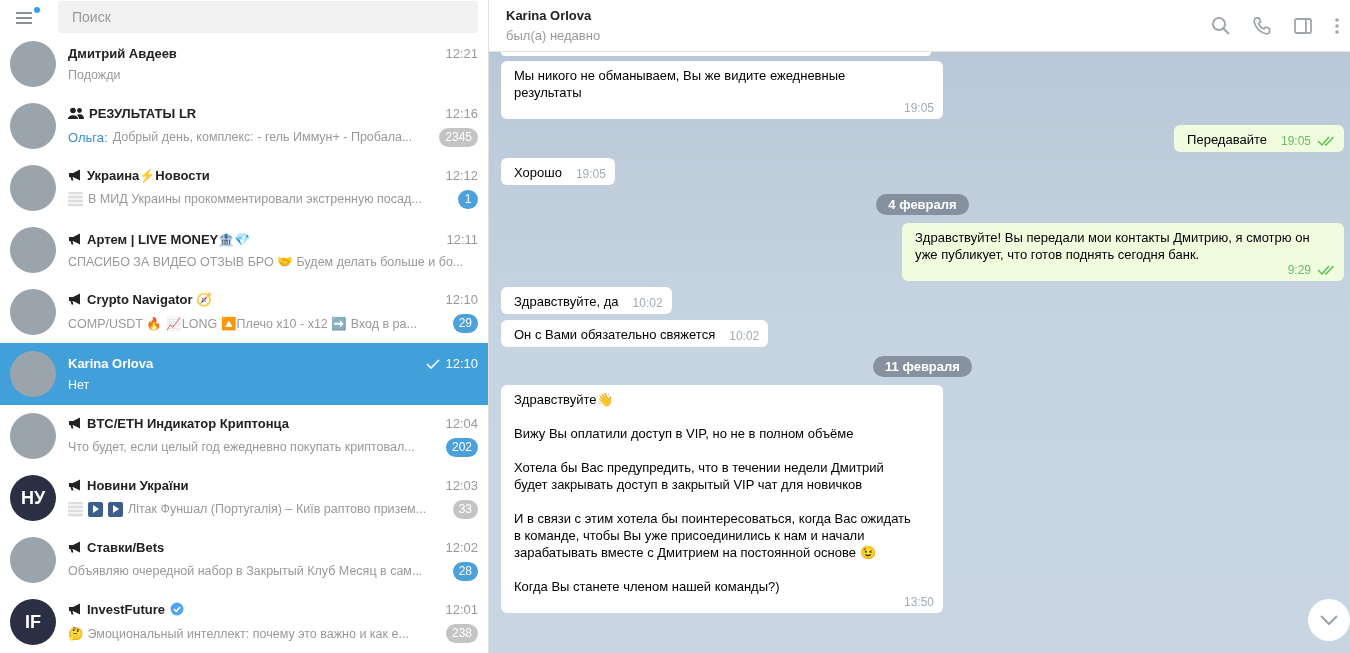 This screenshot has height=653, width=1350. I want to click on chat-list-item: IF InvestFuture 12:01 🤔 Эмоциональный интеллект: почему это важно и как е... 238, so click(244, 622).